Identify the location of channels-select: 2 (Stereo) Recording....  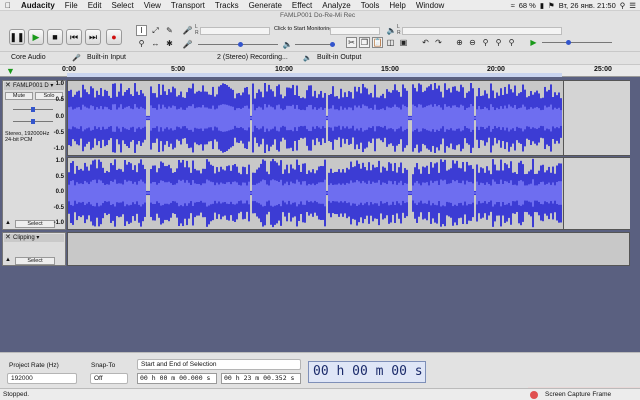
(259, 58).